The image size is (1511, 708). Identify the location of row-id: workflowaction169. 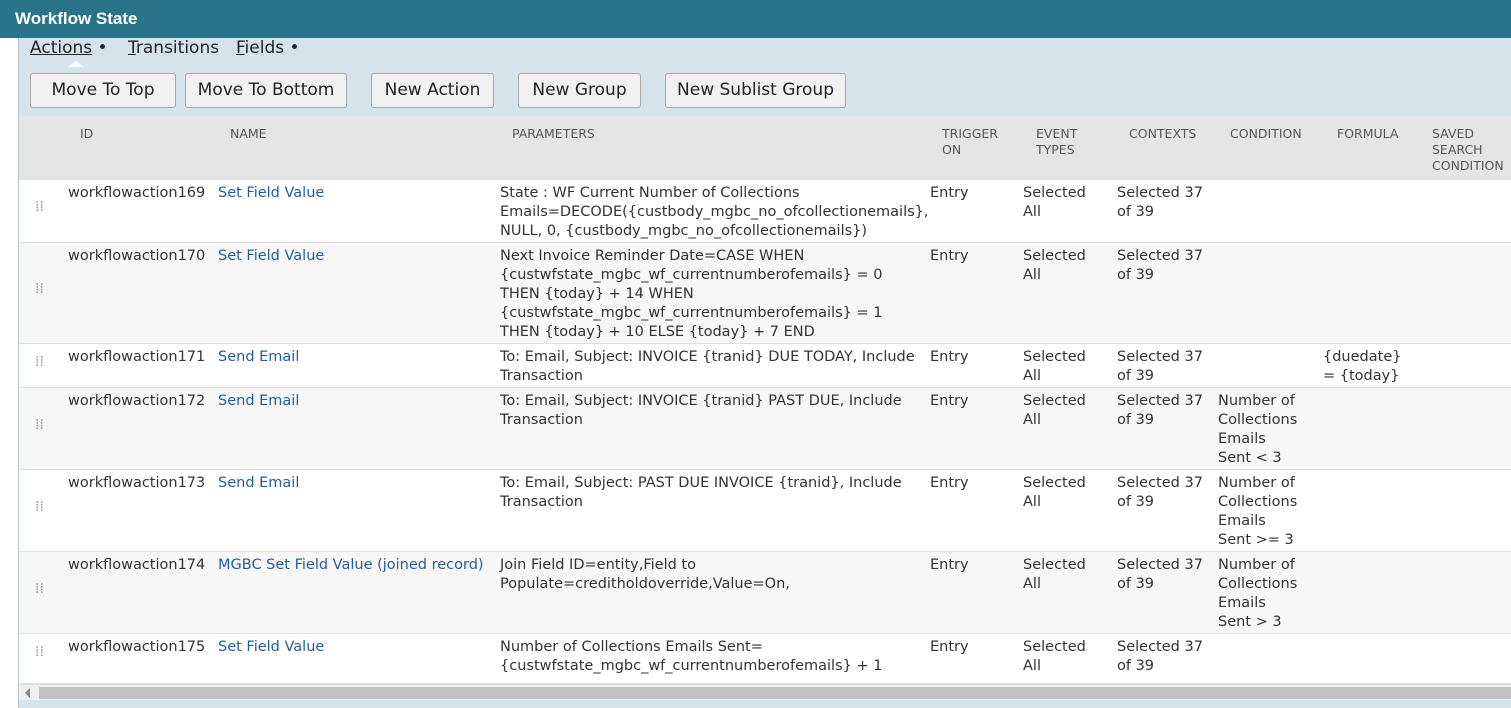
(137, 193).